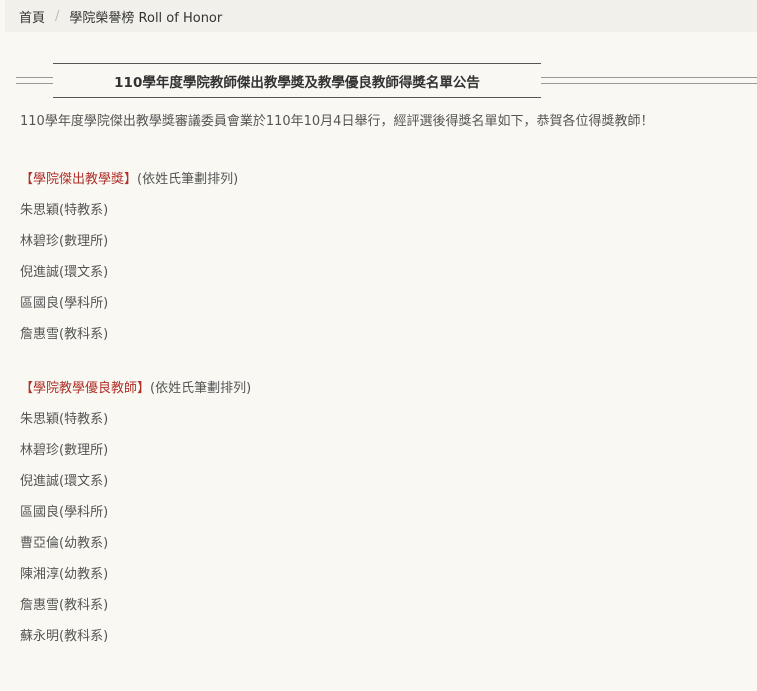  I want to click on awardee-list-item: 蘇永明(教科系), so click(64, 636).